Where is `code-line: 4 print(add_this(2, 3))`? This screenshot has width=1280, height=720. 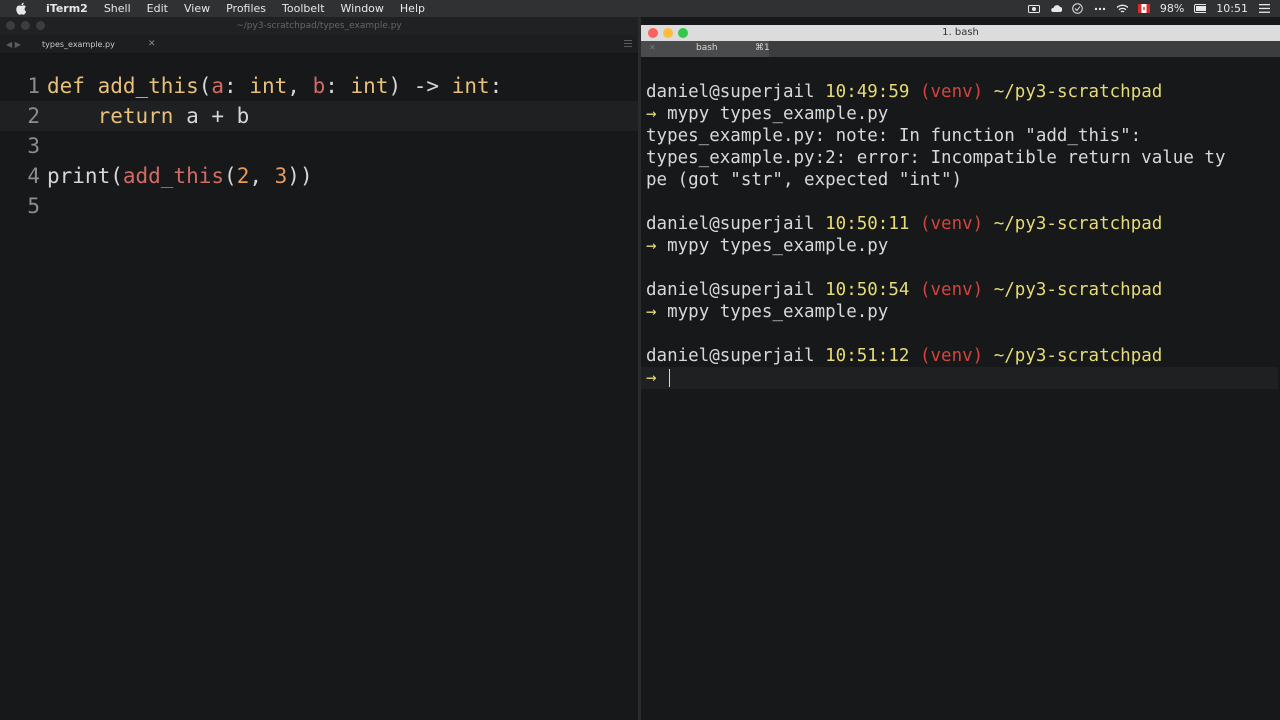
code-line: 4 print(add_this(2, 3)) is located at coordinates (319, 176).